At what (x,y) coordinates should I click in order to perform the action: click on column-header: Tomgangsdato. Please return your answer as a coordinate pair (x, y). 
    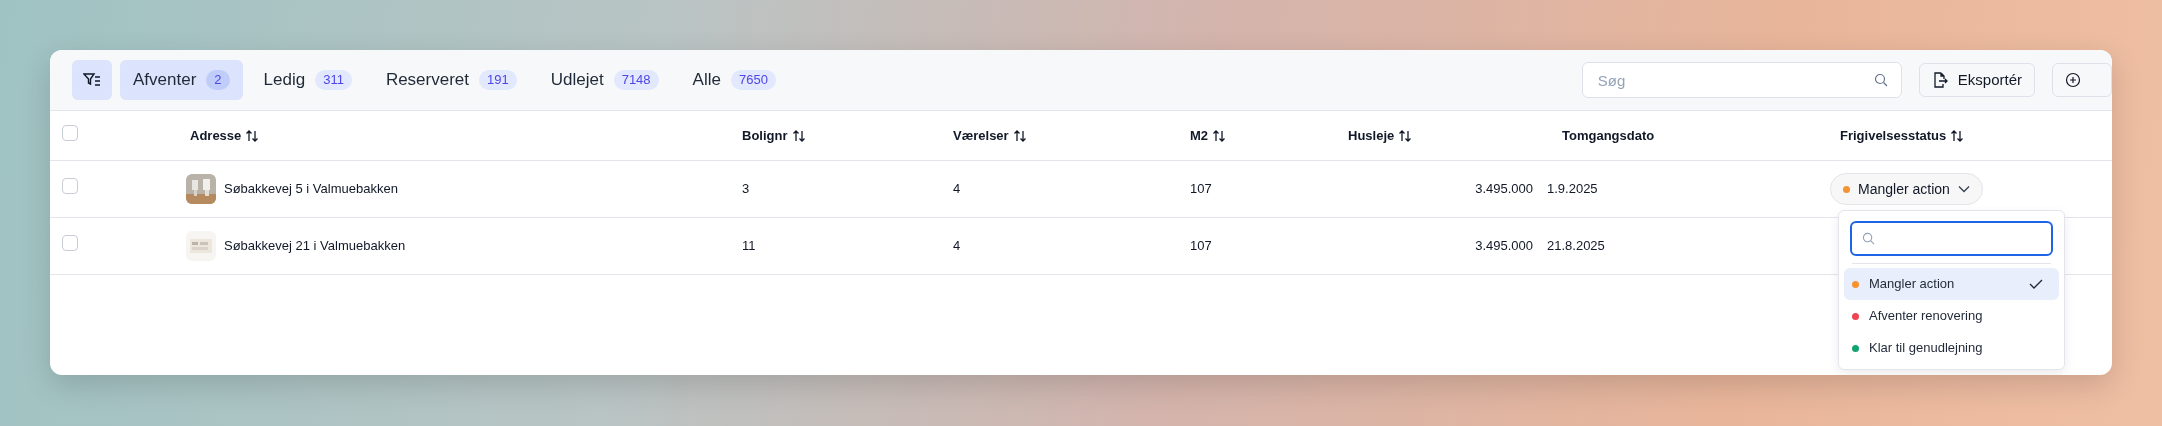
    Looking at the image, I should click on (1608, 135).